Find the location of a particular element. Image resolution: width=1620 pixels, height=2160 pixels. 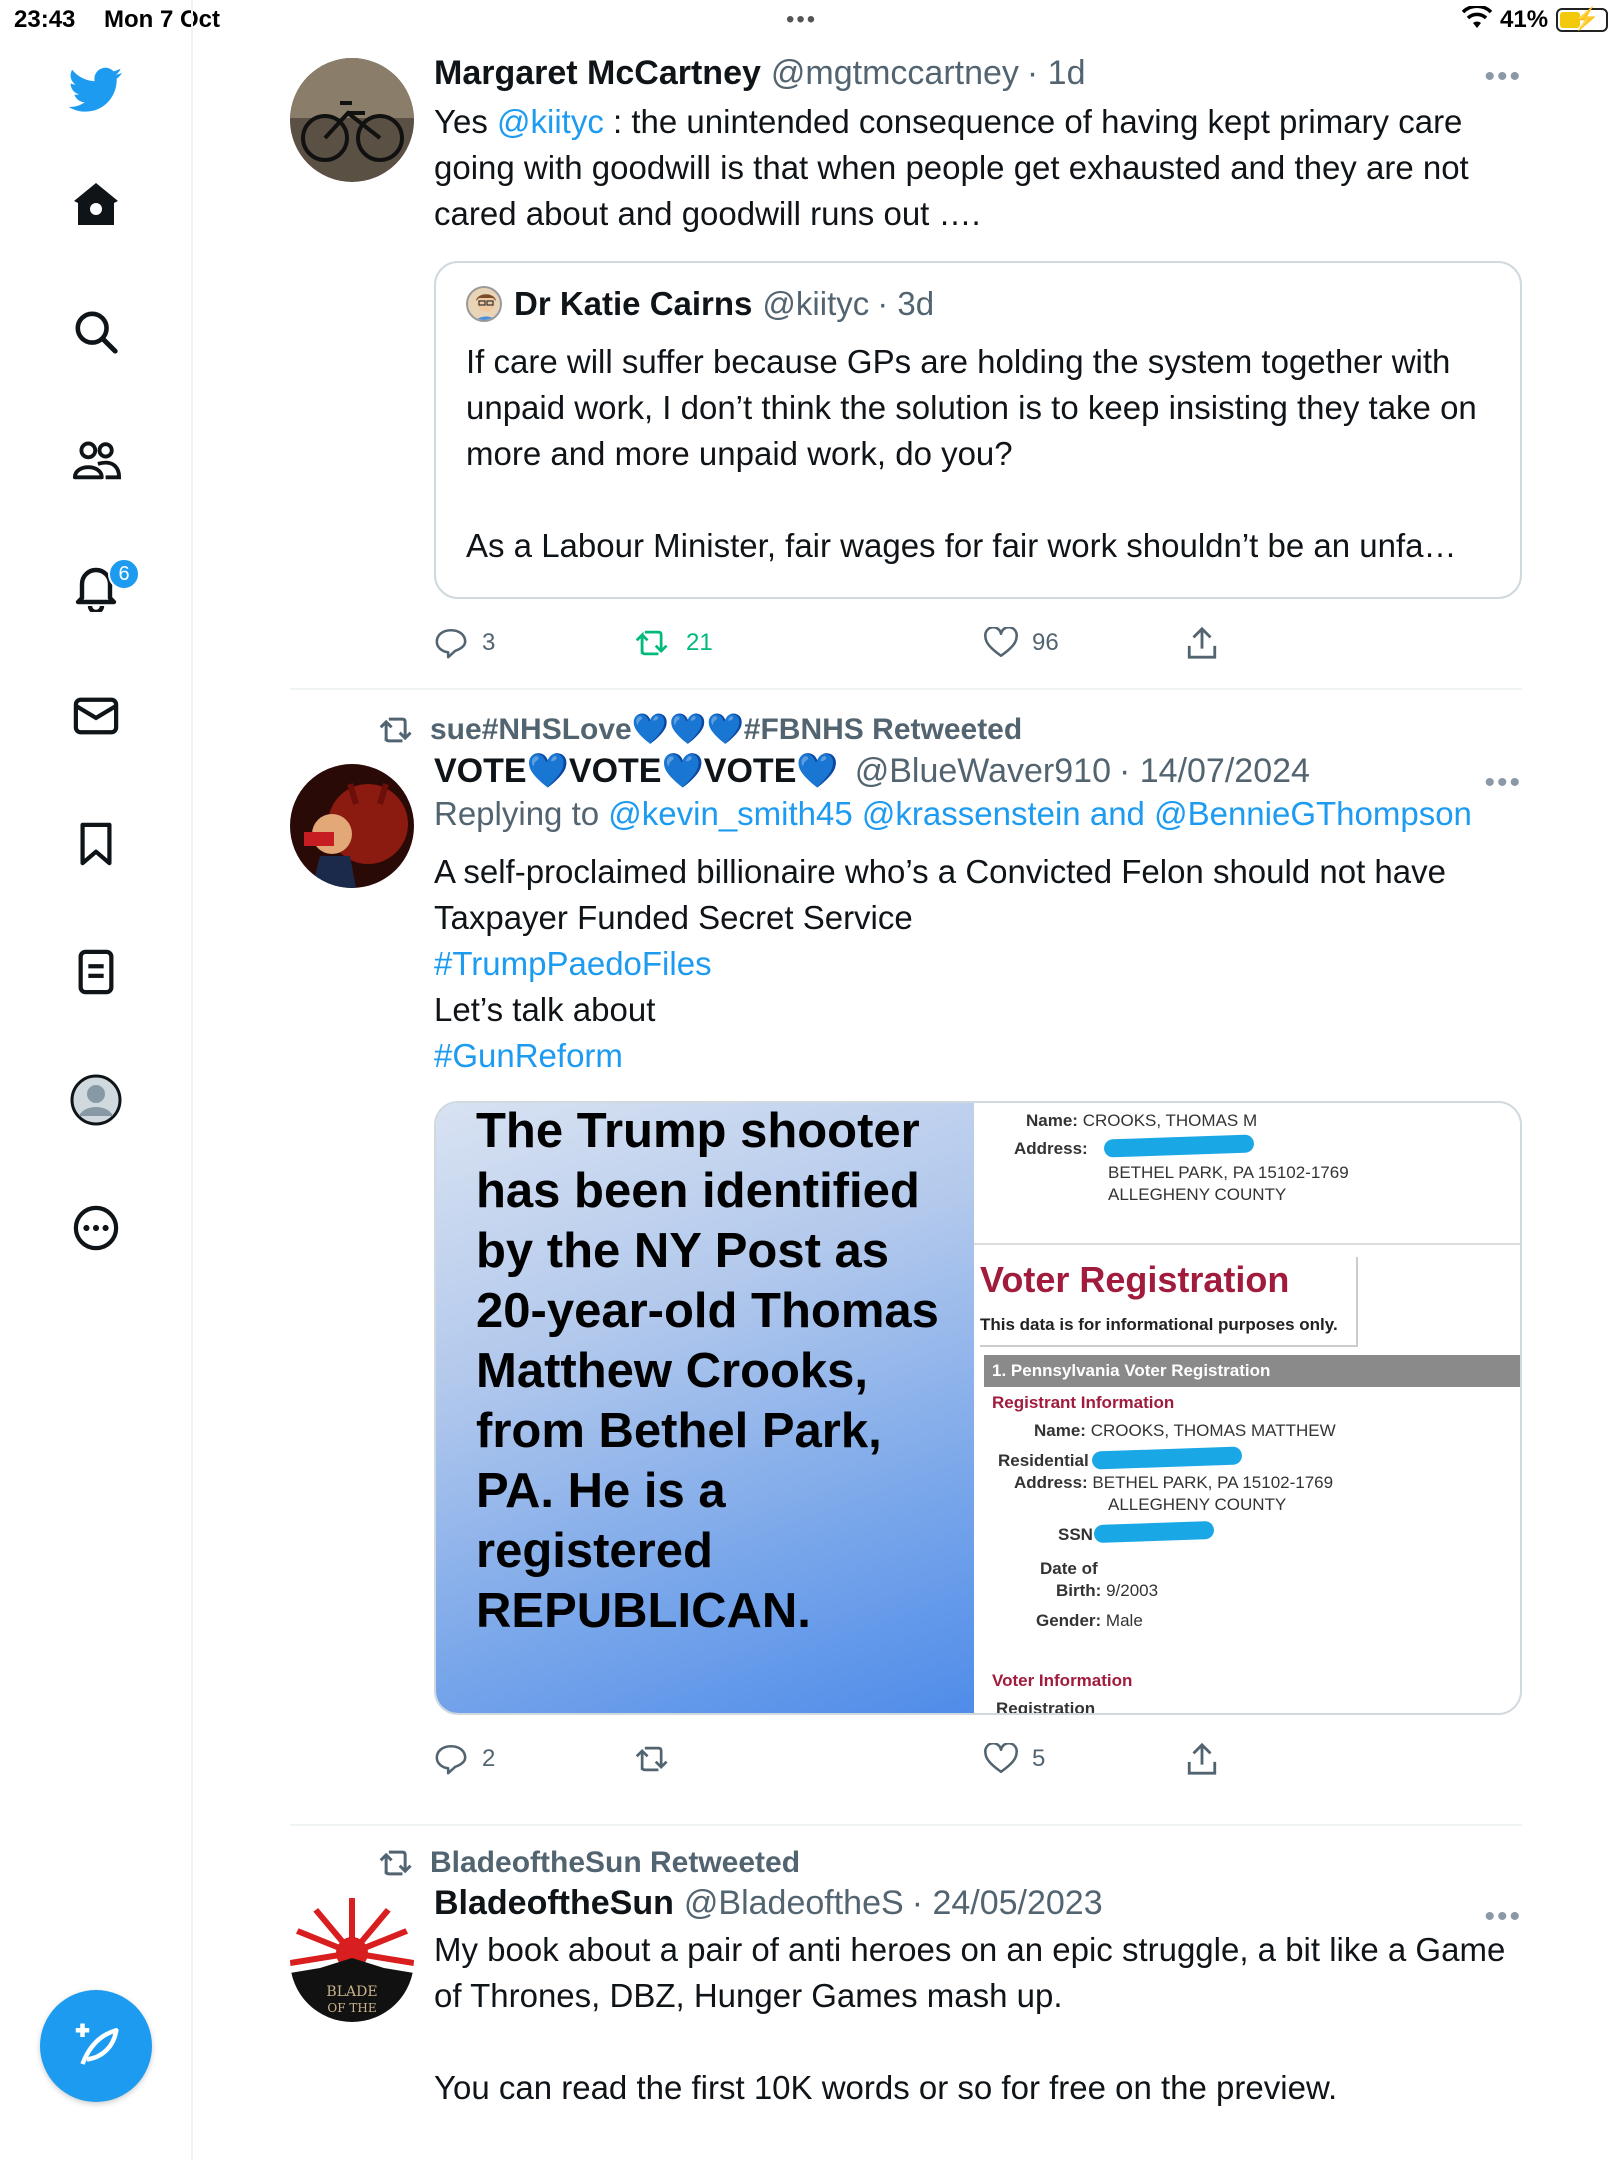

author-handle: @BladeoftheS is located at coordinates (794, 1903).